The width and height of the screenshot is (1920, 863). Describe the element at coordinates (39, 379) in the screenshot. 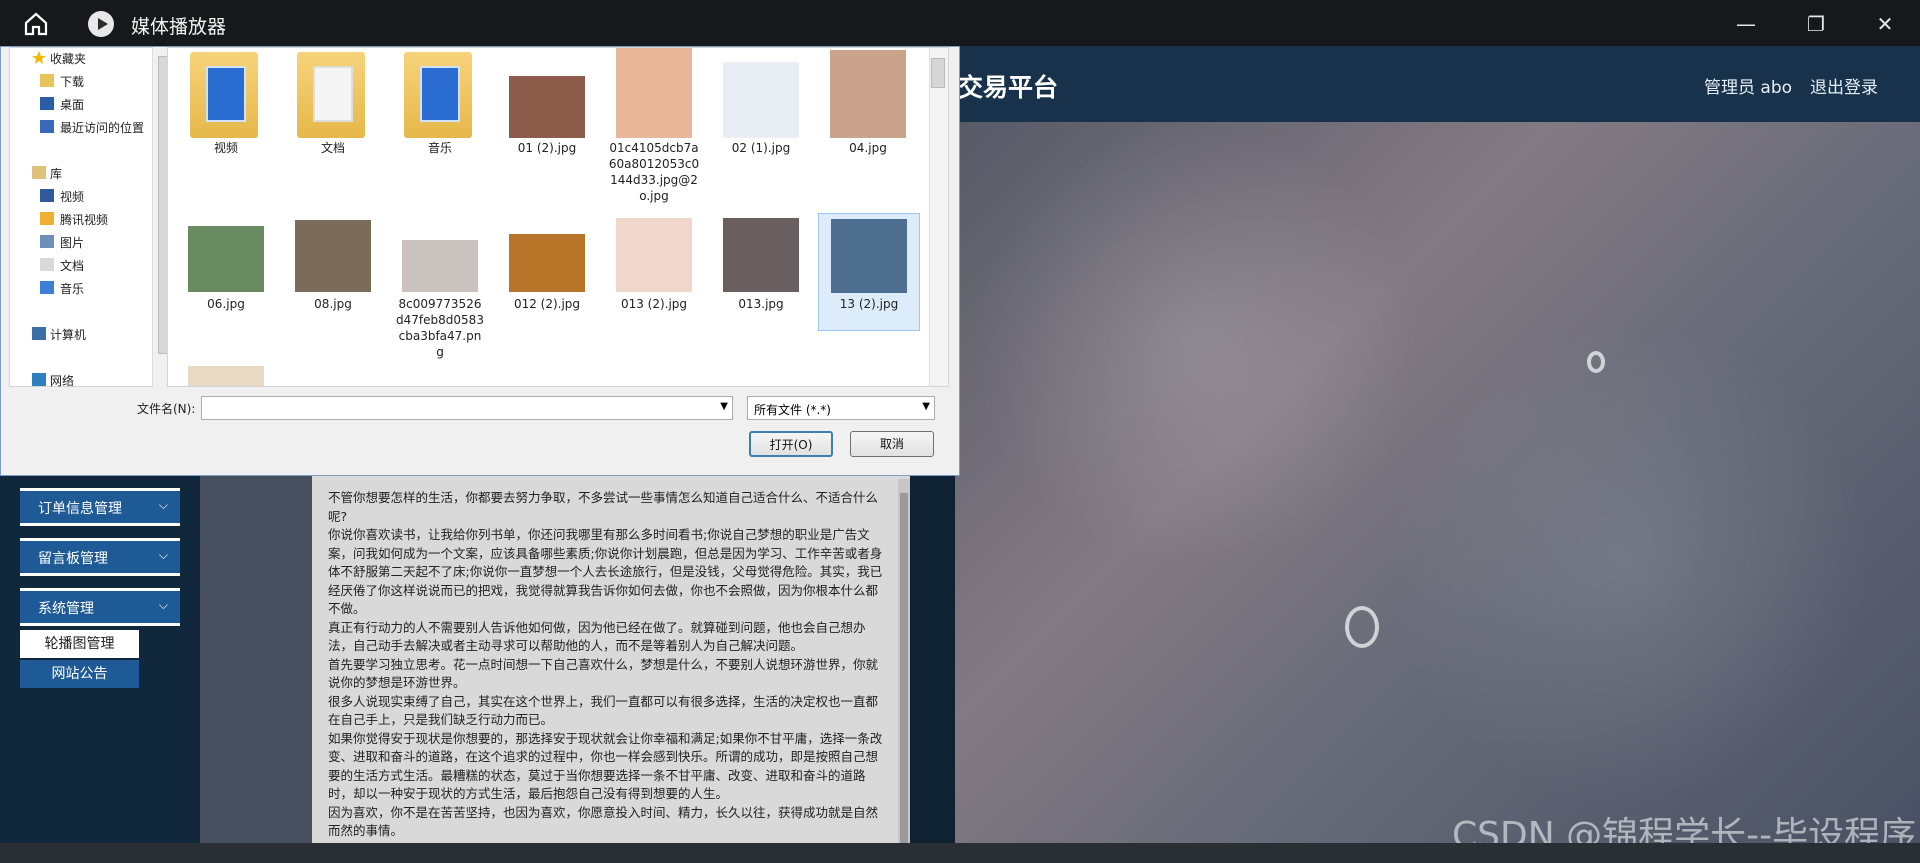

I see `network-icon` at that location.